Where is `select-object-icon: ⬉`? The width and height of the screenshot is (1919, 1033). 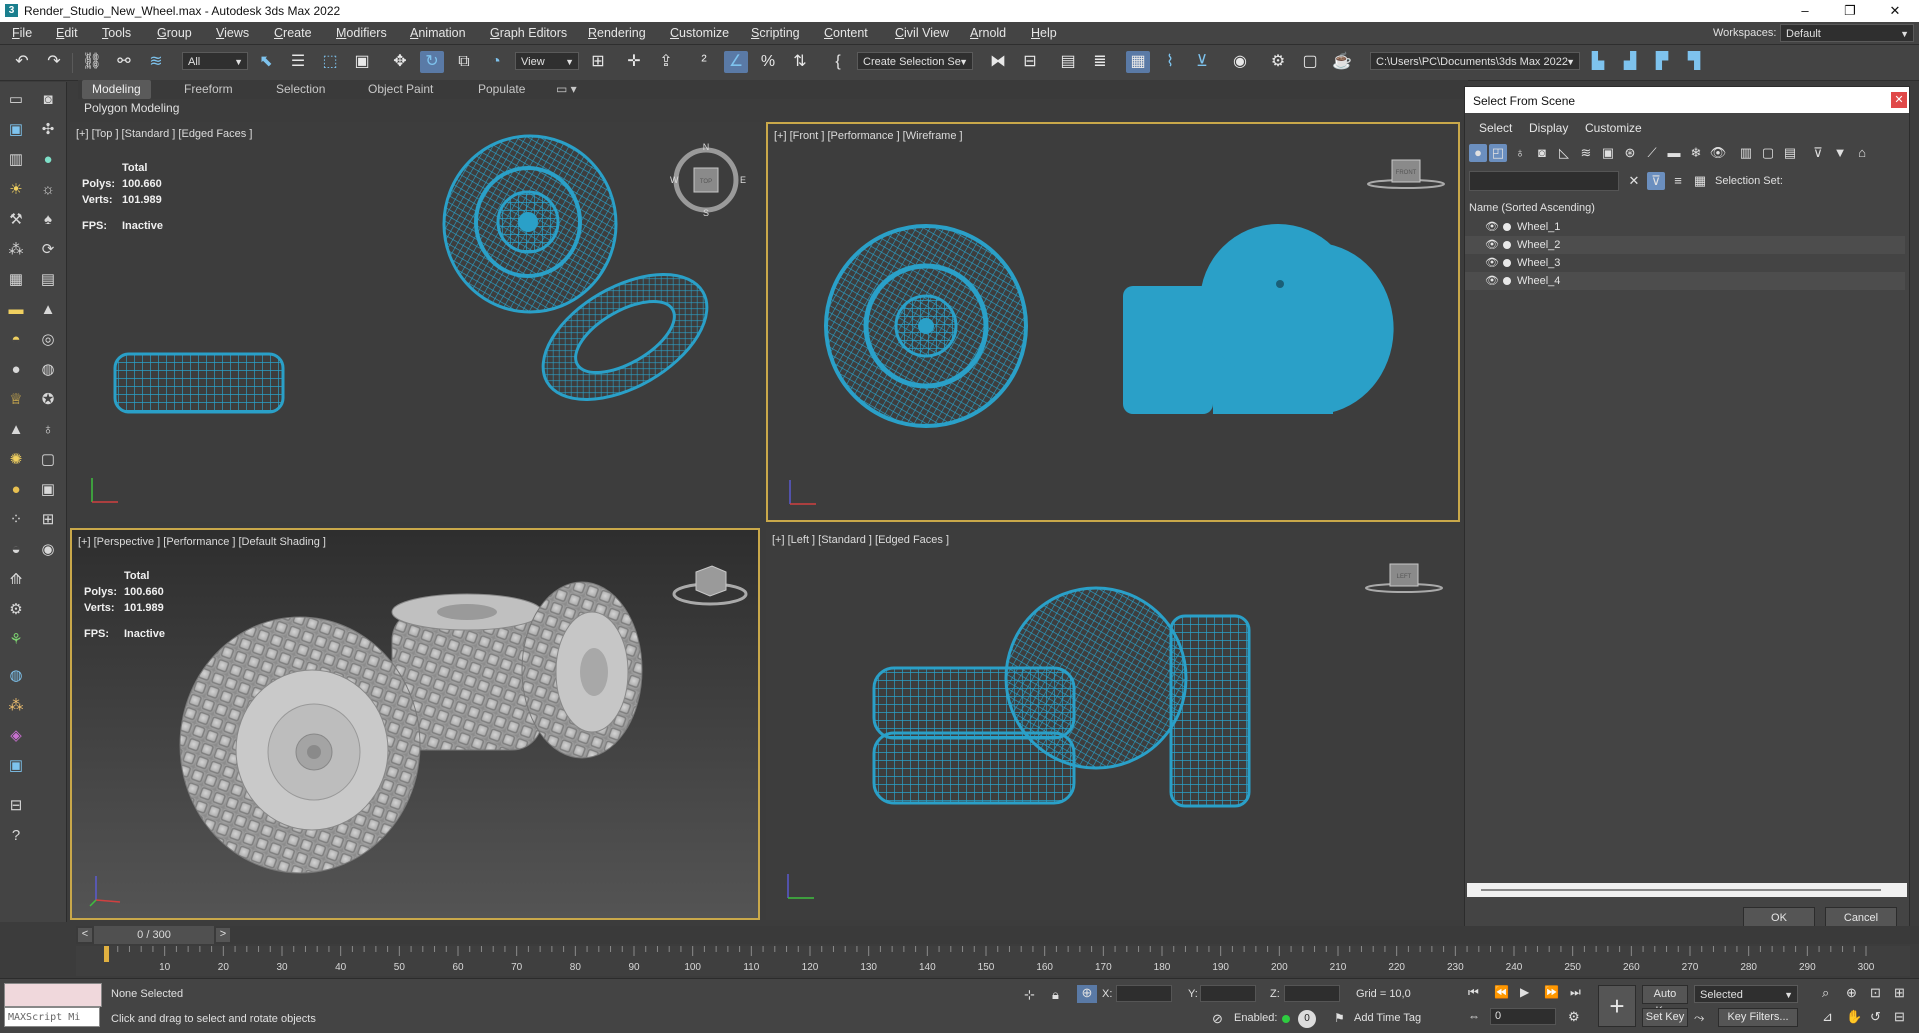 select-object-icon: ⬉ is located at coordinates (266, 62).